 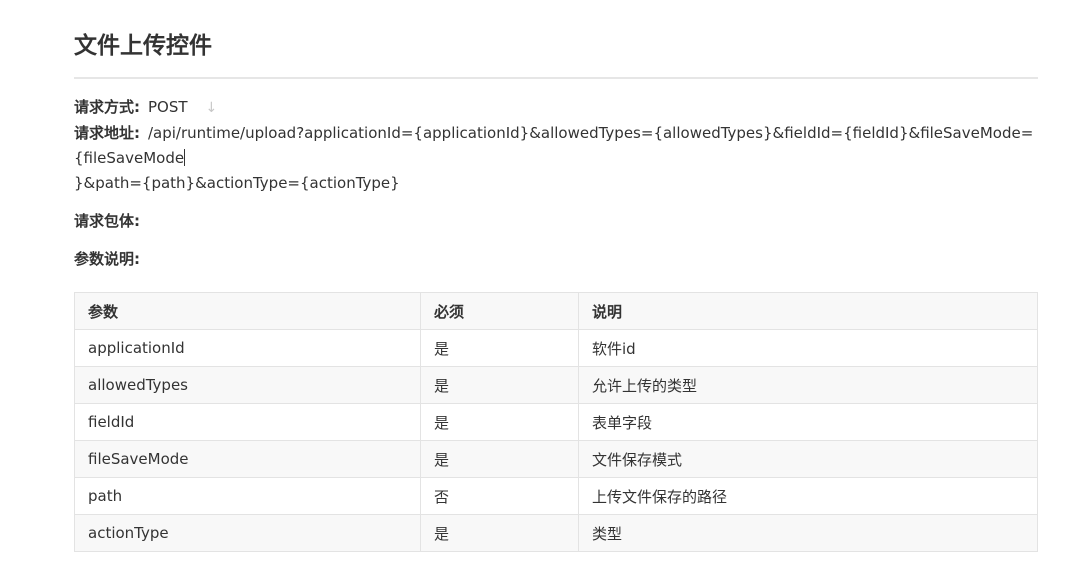 I want to click on table-cell: fileSaveMode, so click(x=247, y=459).